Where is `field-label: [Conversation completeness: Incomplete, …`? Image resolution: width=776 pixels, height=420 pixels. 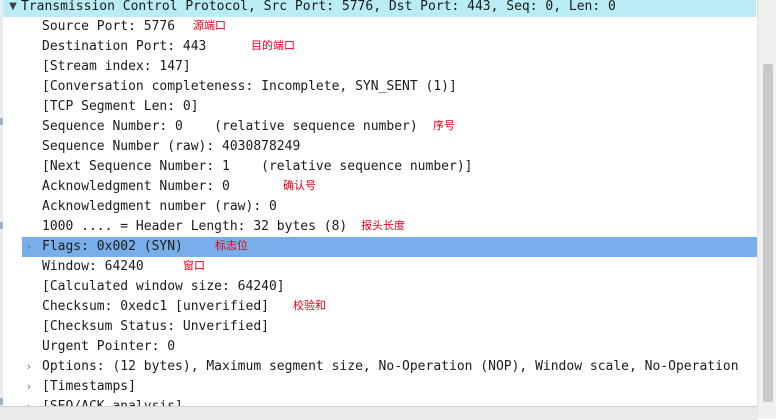 field-label: [Conversation completeness: Incomplete, … is located at coordinates (249, 86).